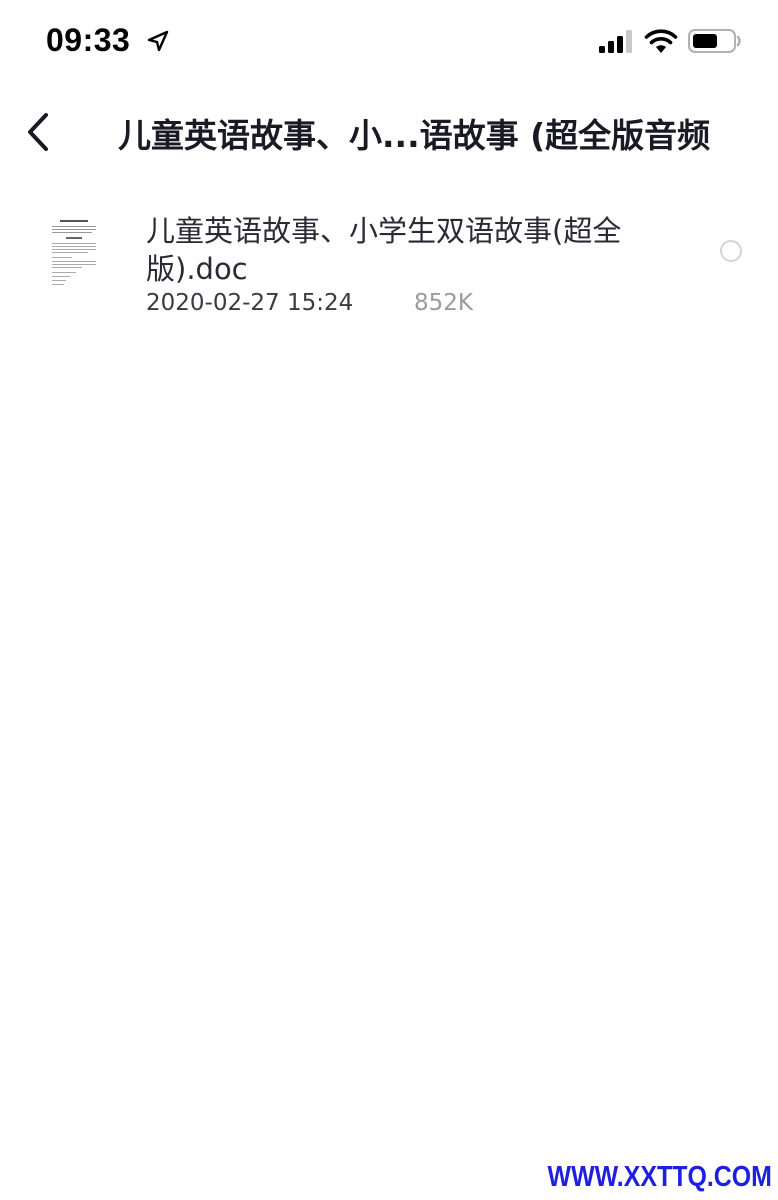  What do you see at coordinates (443, 303) in the screenshot?
I see `file-size: 852K` at bounding box center [443, 303].